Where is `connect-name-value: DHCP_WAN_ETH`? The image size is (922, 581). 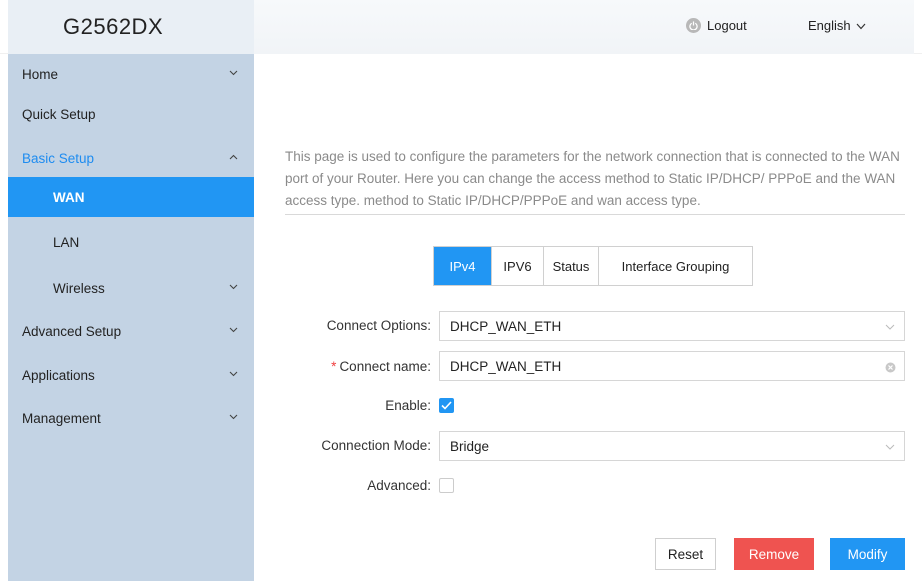 connect-name-value: DHCP_WAN_ETH is located at coordinates (506, 366).